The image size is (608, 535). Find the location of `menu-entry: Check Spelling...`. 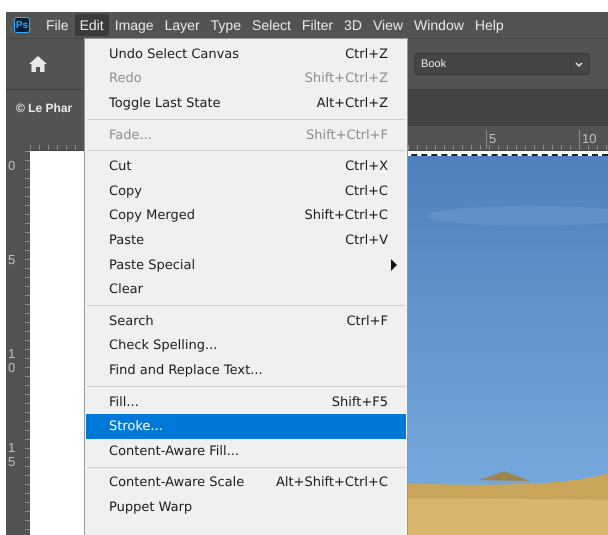

menu-entry: Check Spelling... is located at coordinates (246, 346).